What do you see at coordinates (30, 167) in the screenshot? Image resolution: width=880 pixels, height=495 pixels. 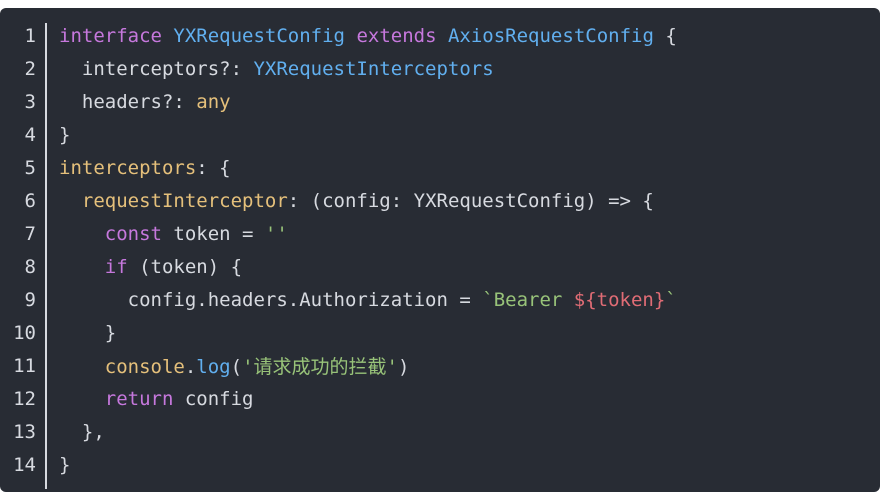 I see `line-number: 5` at bounding box center [30, 167].